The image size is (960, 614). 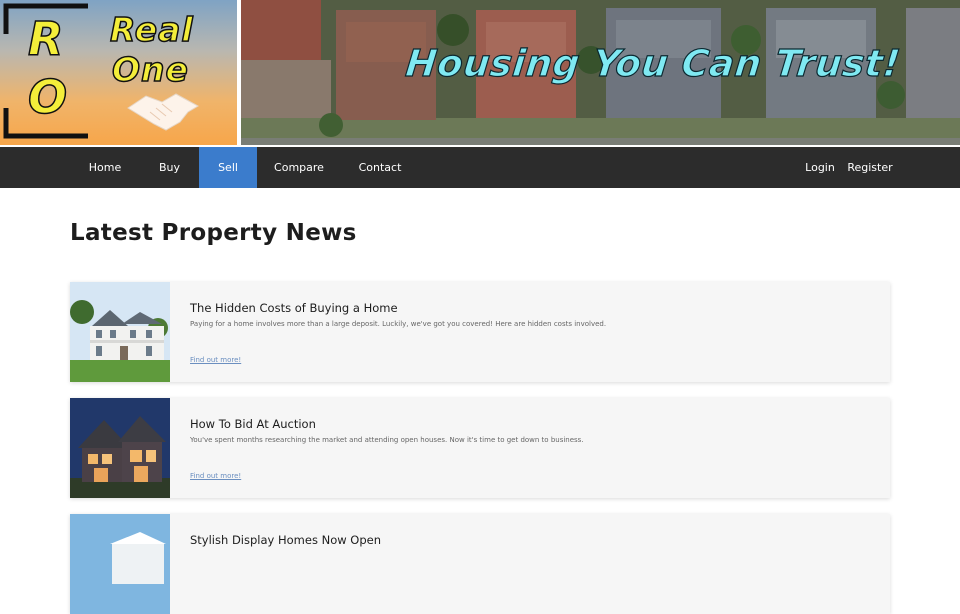 What do you see at coordinates (480, 564) in the screenshot?
I see `news-card: Stylish Display Homes Now Open` at bounding box center [480, 564].